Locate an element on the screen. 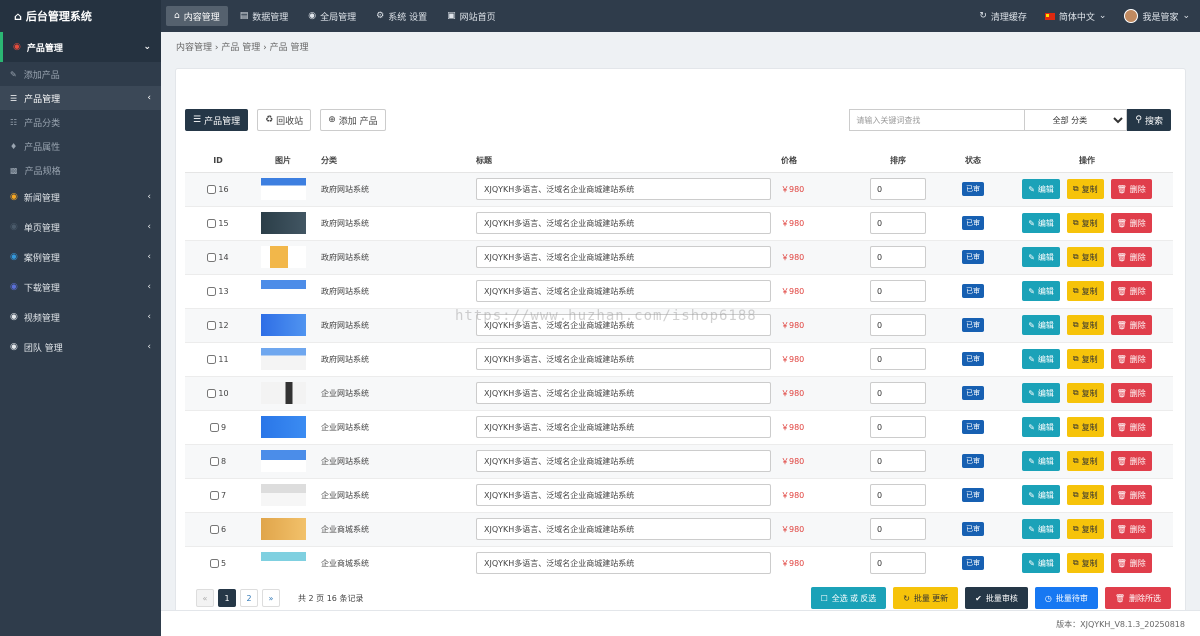 Image resolution: width=1200 pixels, height=636 pixels. page-1-button: 1 is located at coordinates (227, 598).